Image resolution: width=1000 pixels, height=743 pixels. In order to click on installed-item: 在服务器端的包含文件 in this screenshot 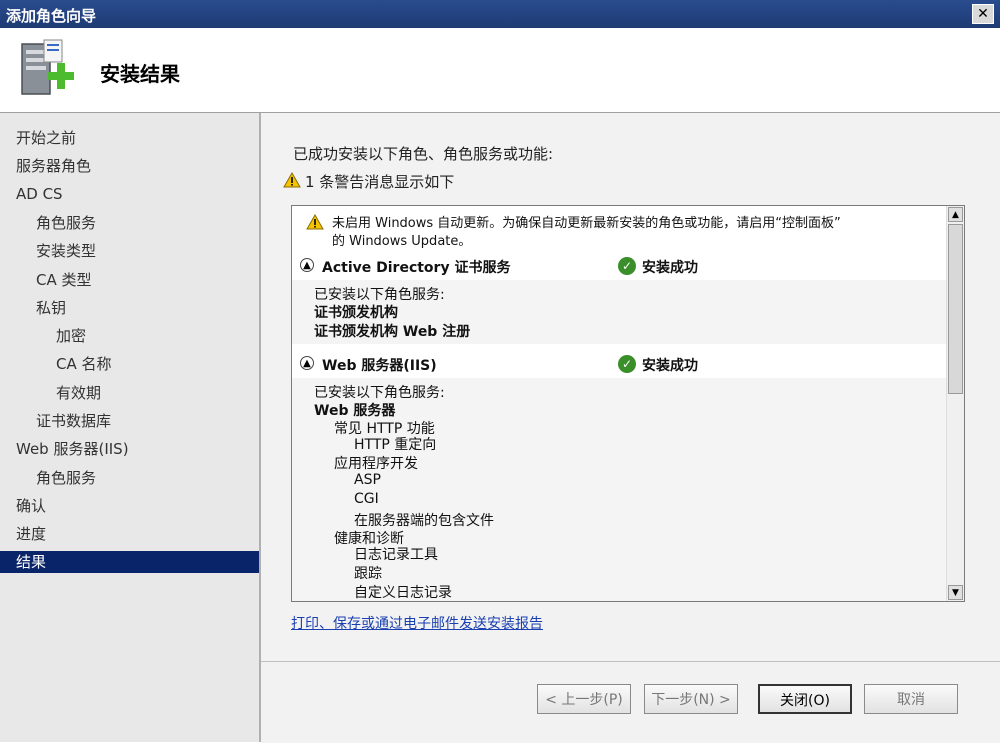, I will do `click(424, 521)`.